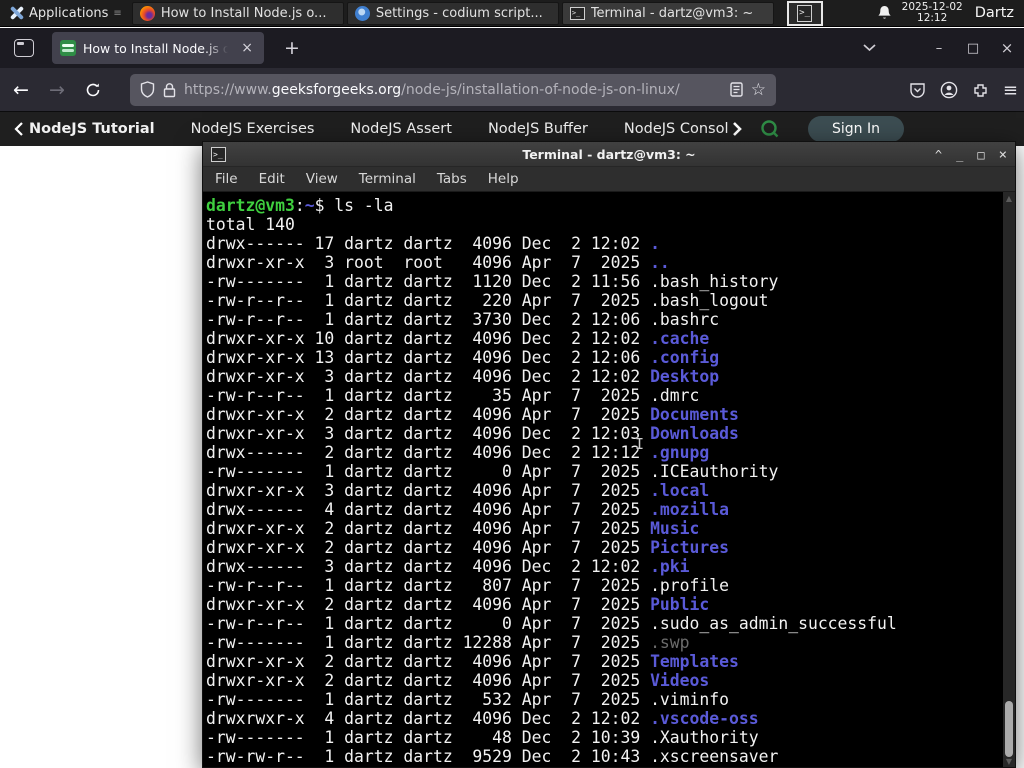 This screenshot has height=768, width=1024. I want to click on applications-label: Applications, so click(69, 13).